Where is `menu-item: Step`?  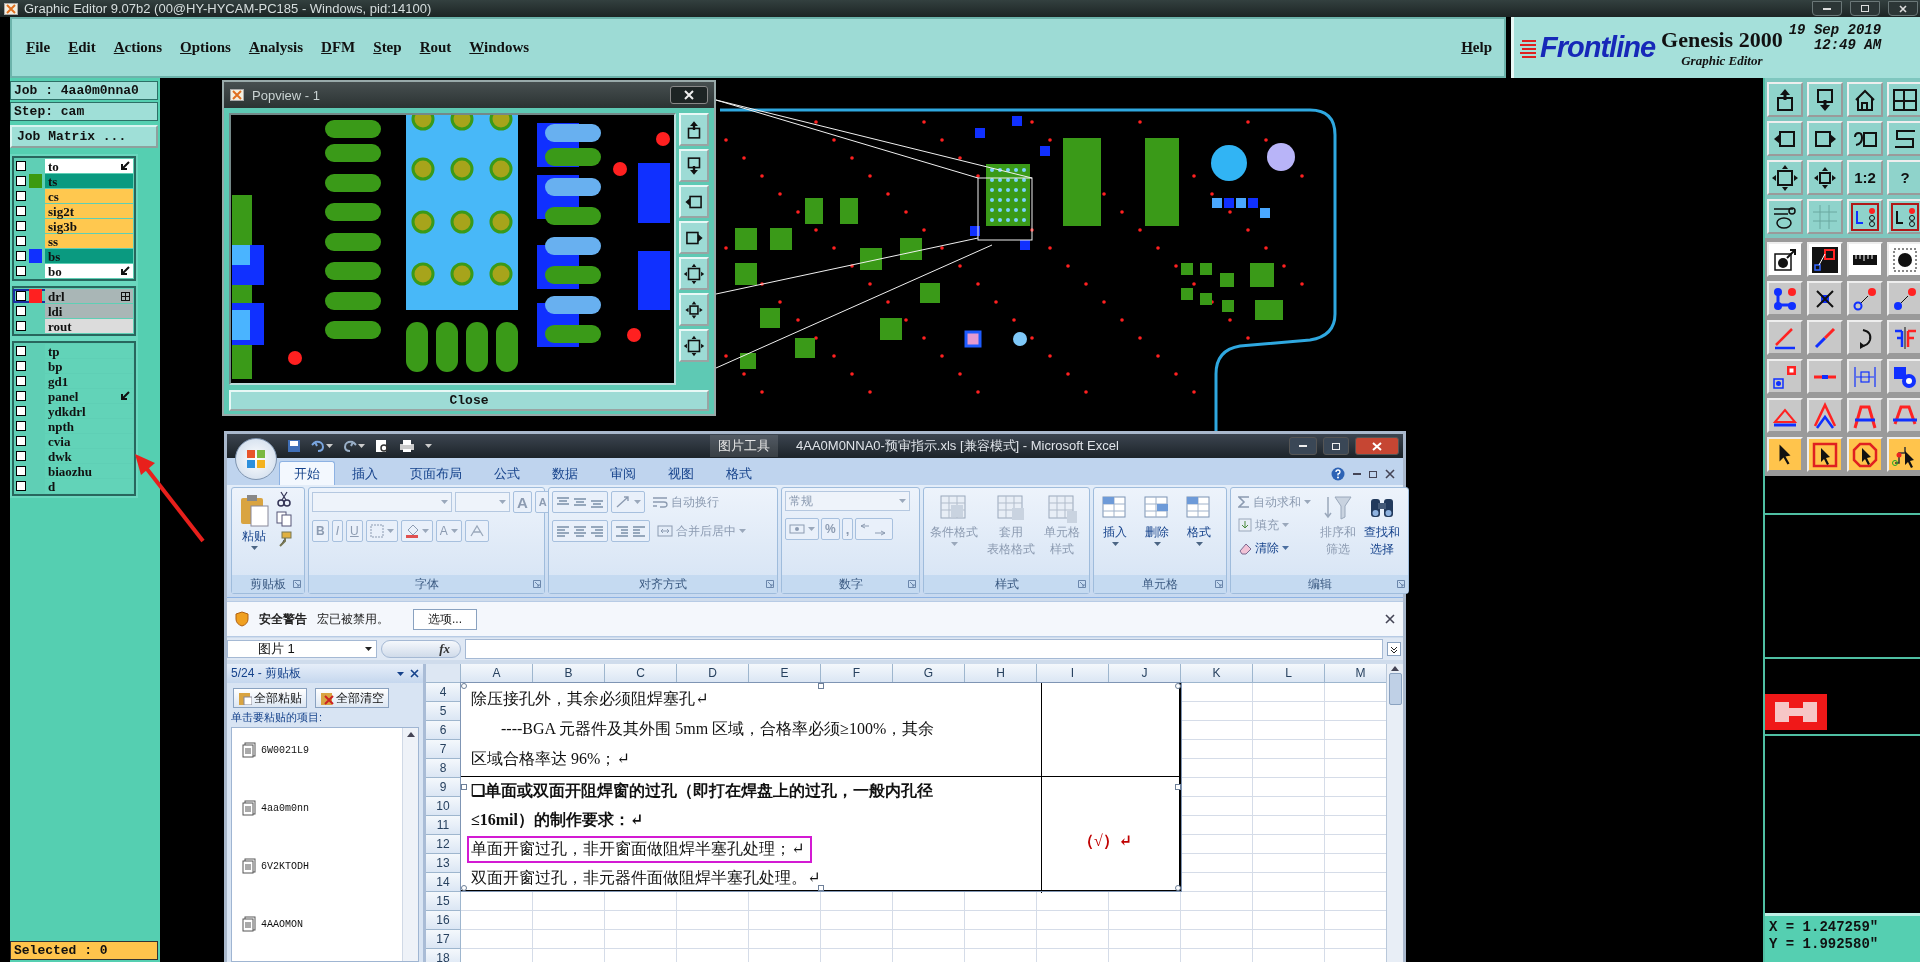 menu-item: Step is located at coordinates (387, 47).